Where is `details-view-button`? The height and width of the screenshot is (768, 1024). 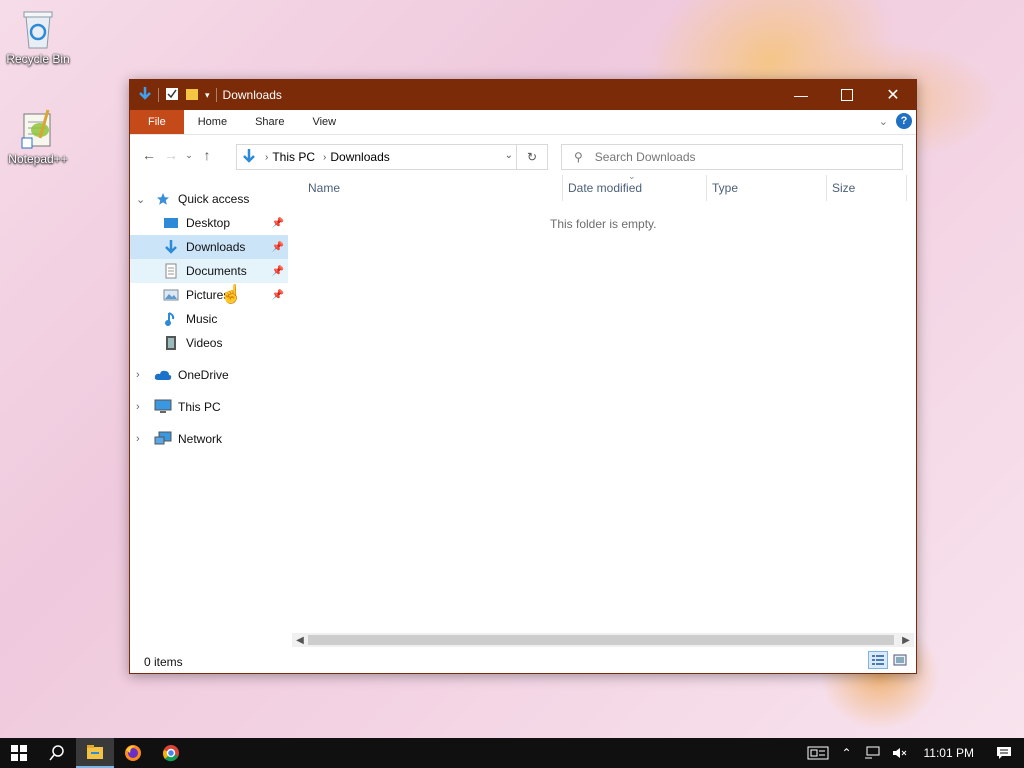 details-view-button is located at coordinates (878, 660).